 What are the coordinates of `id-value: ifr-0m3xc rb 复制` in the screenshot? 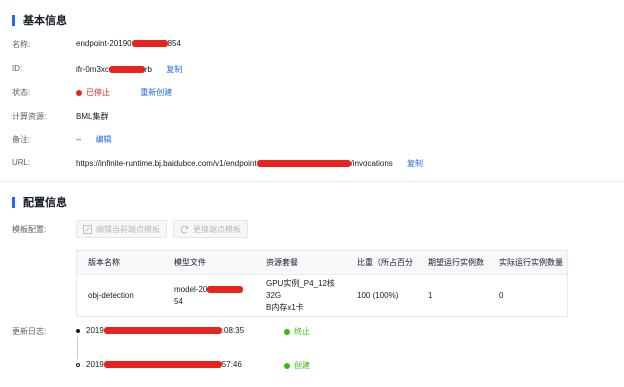 It's located at (129, 69).